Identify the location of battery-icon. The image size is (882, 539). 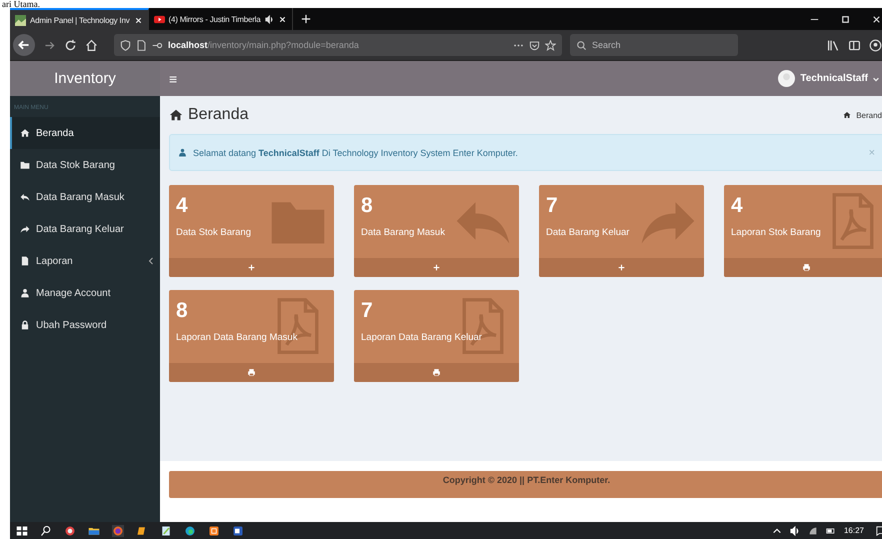
(831, 531).